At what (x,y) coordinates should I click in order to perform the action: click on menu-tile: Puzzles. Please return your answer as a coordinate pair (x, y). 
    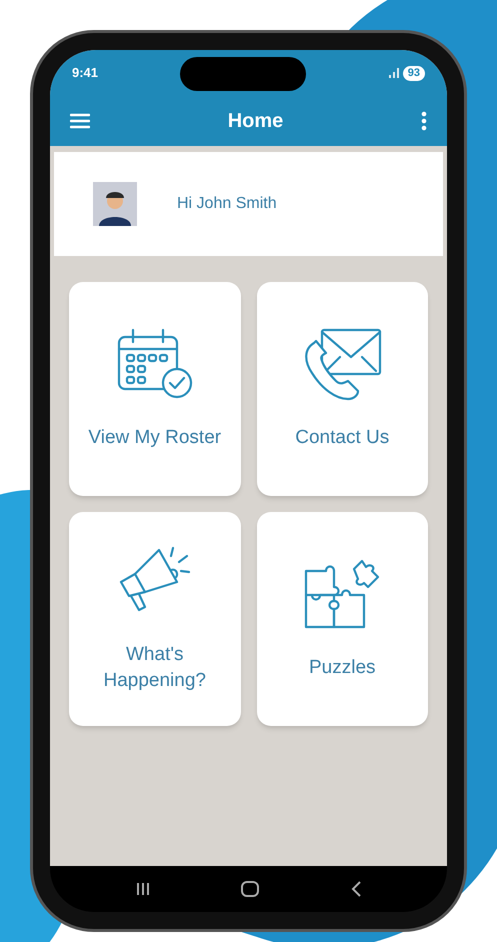
    Looking at the image, I should click on (342, 619).